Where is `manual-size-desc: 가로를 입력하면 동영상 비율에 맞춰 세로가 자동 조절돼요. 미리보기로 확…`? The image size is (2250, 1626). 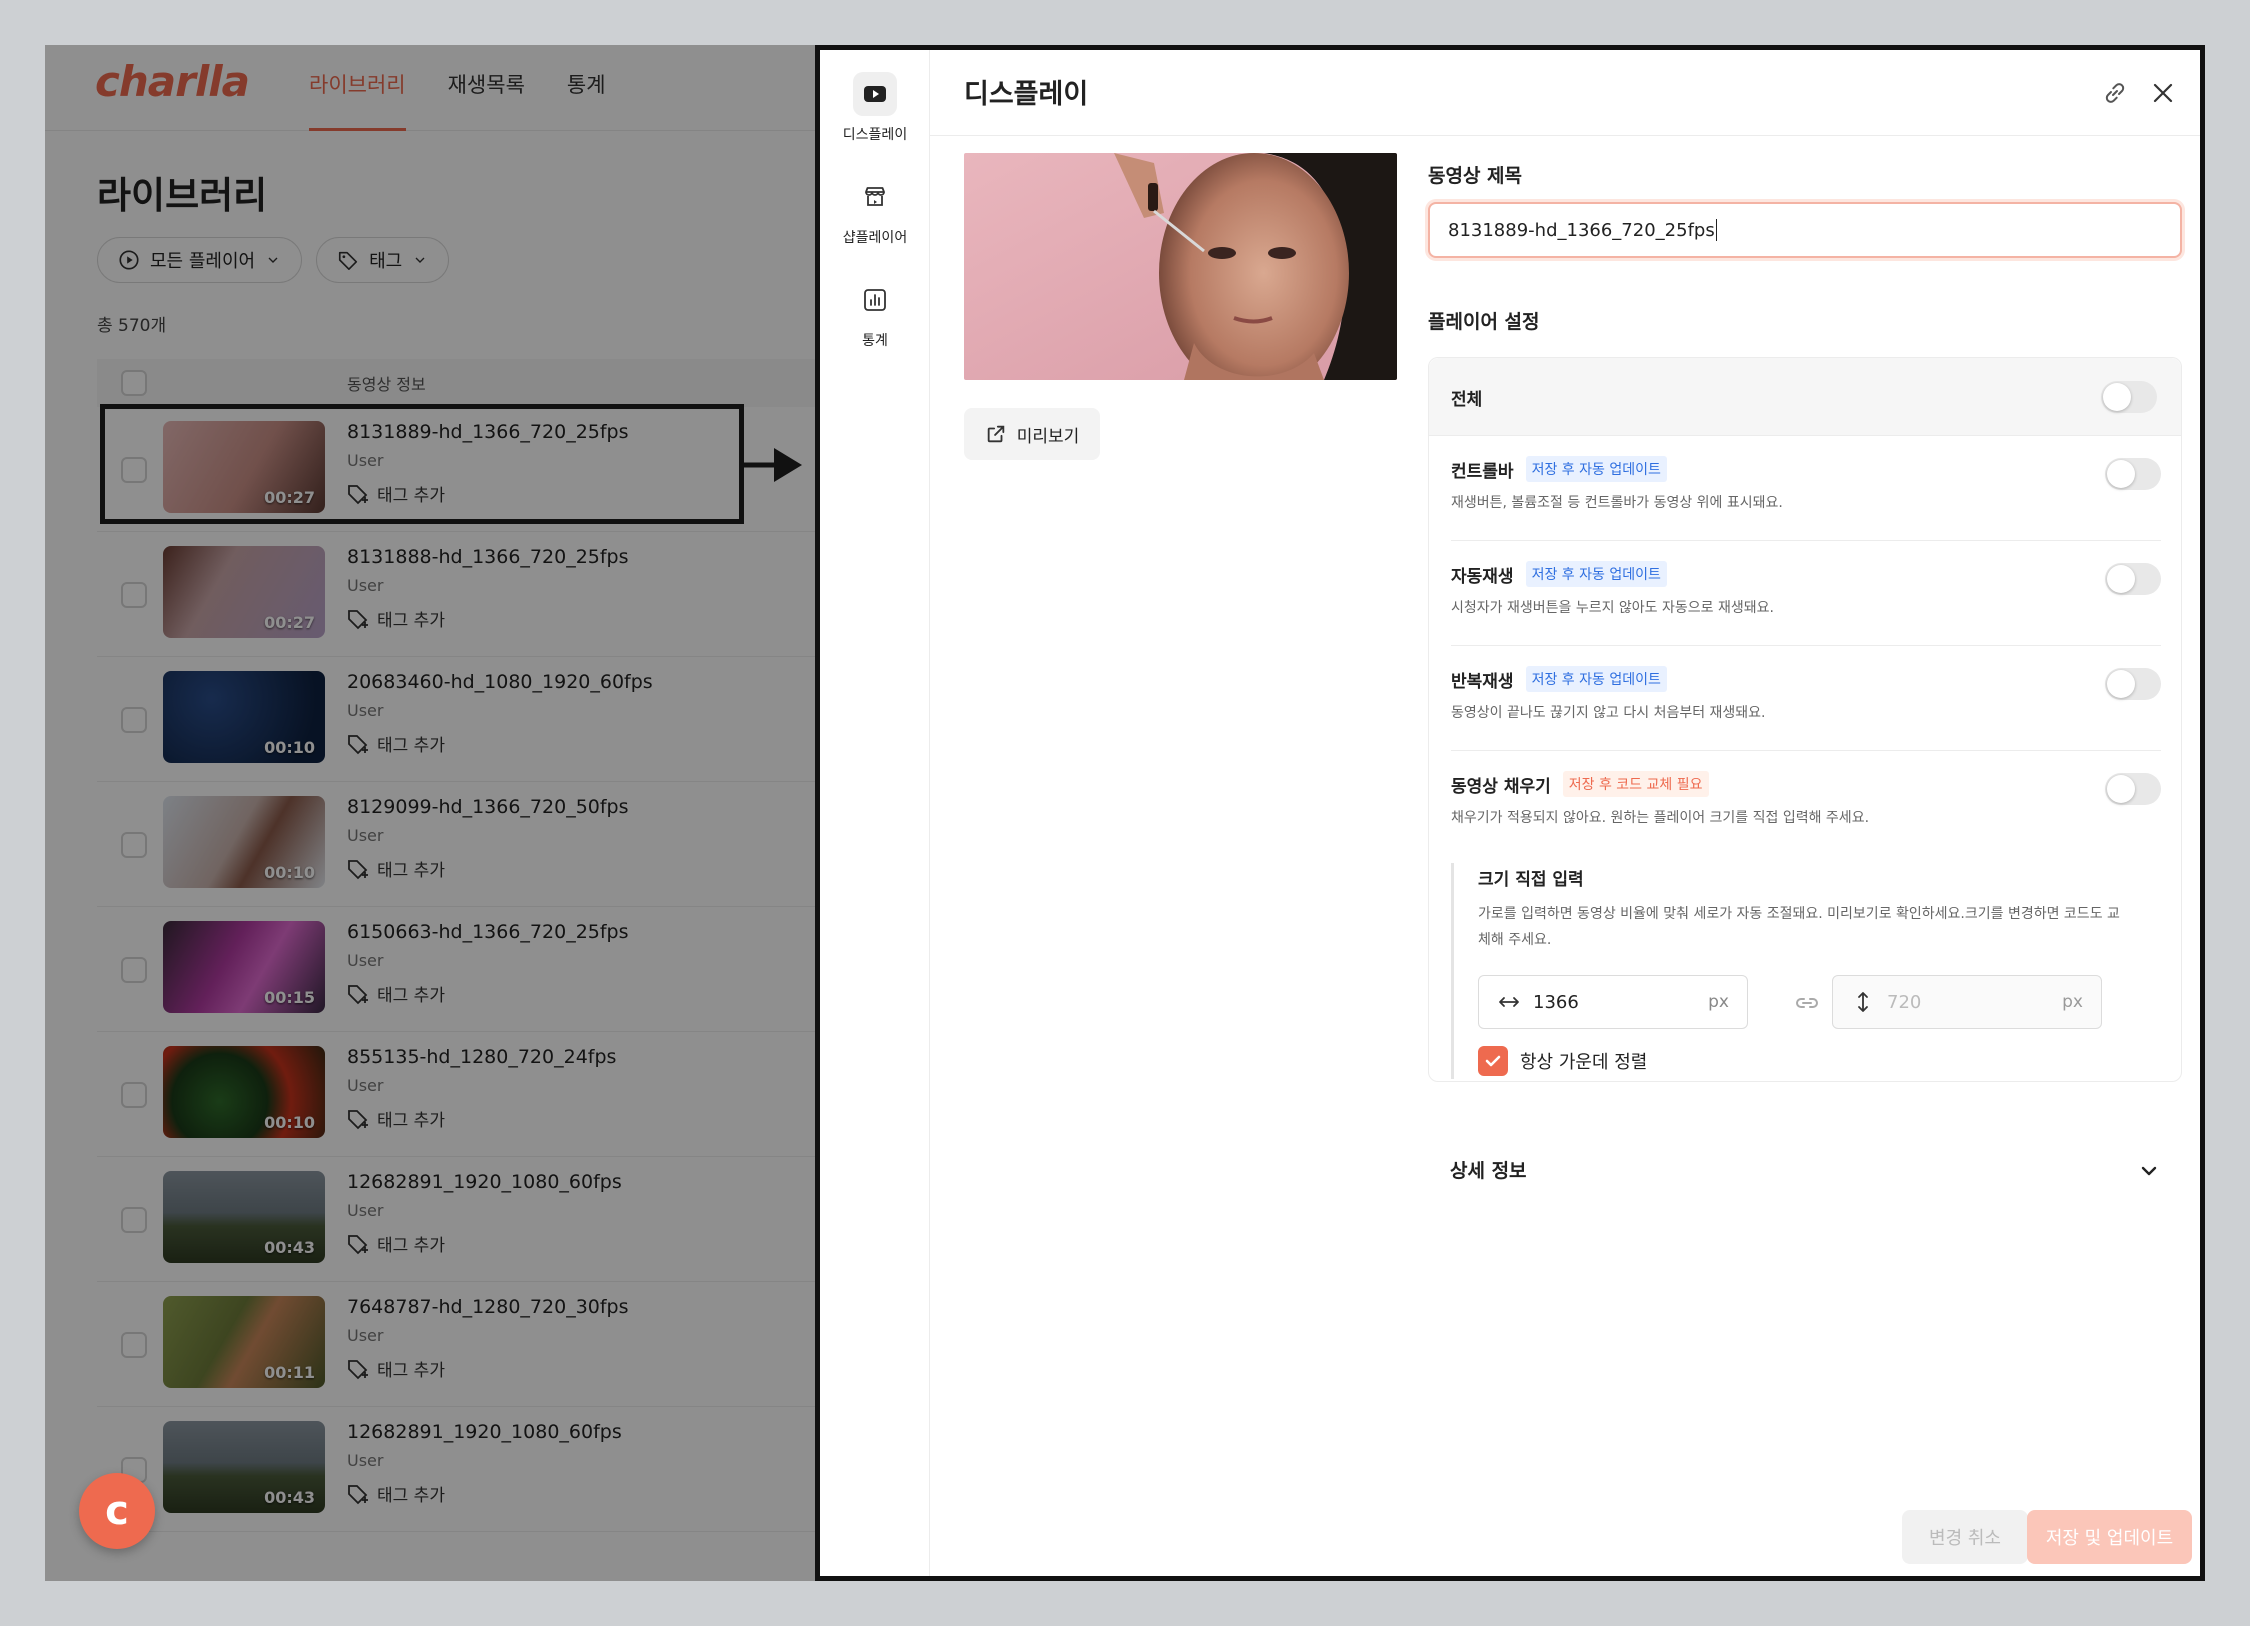 manual-size-desc: 가로를 입력하면 동영상 비율에 맞춰 세로가 자동 조절돼요. 미리보기로 확… is located at coordinates (1799, 927).